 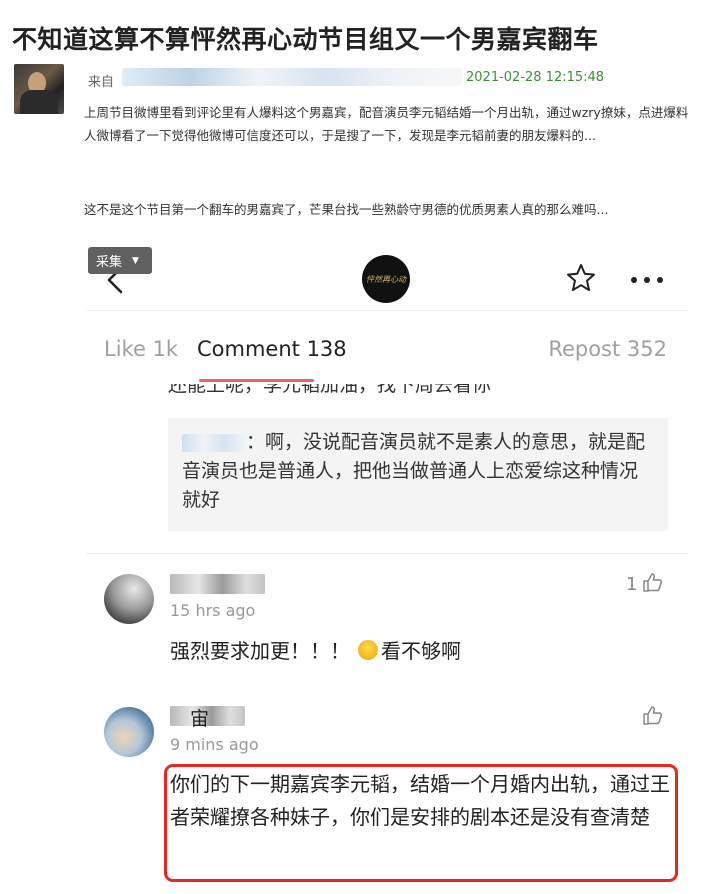 I want to click on brand-logo: 怦然再心动, so click(x=386, y=279).